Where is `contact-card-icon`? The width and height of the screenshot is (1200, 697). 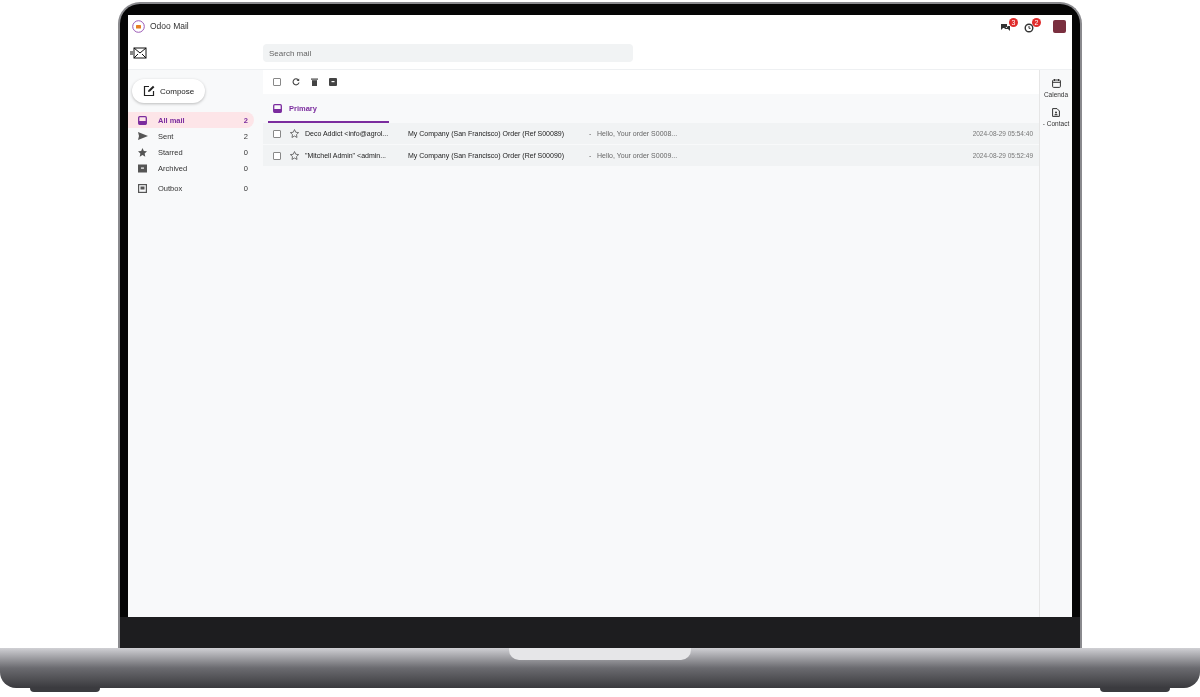 contact-card-icon is located at coordinates (1056, 112).